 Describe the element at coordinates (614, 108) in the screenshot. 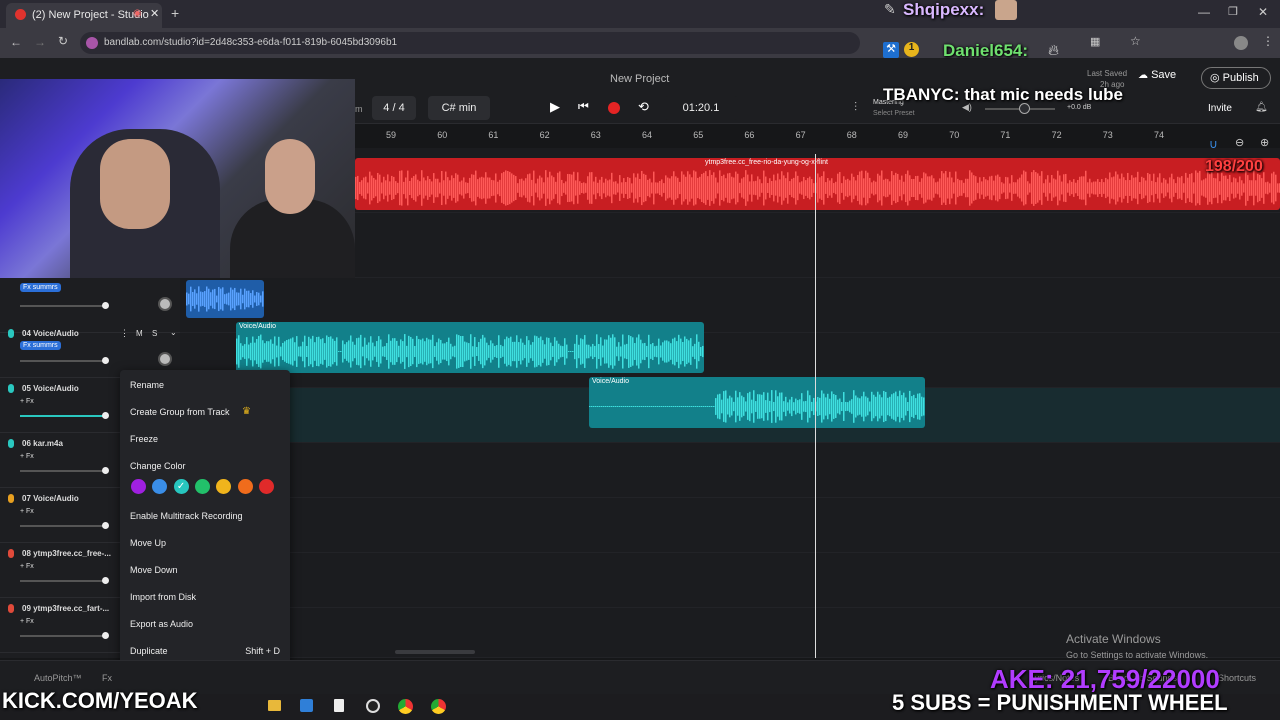

I see `record-icon` at that location.